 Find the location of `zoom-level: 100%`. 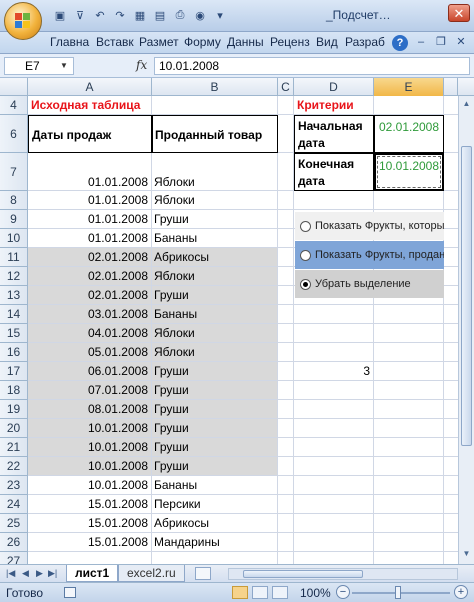

zoom-level: 100% is located at coordinates (315, 593).